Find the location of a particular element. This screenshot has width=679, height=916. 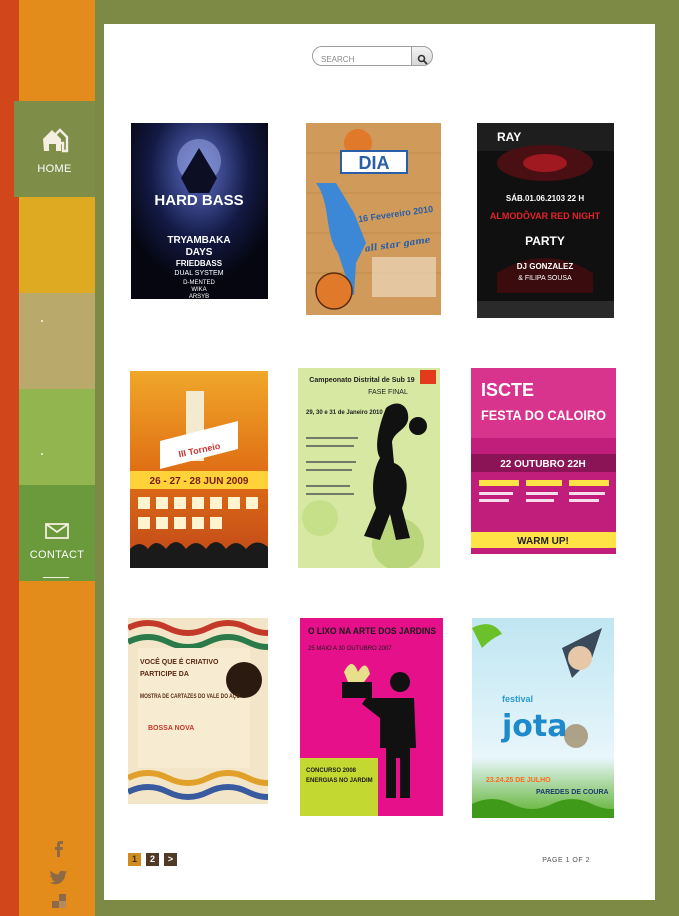

search-box is located at coordinates (372, 57).